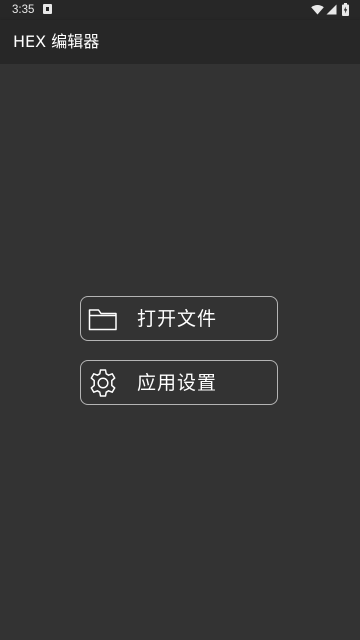 This screenshot has height=640, width=360. I want to click on app-settings-button: 应用设置, so click(179, 382).